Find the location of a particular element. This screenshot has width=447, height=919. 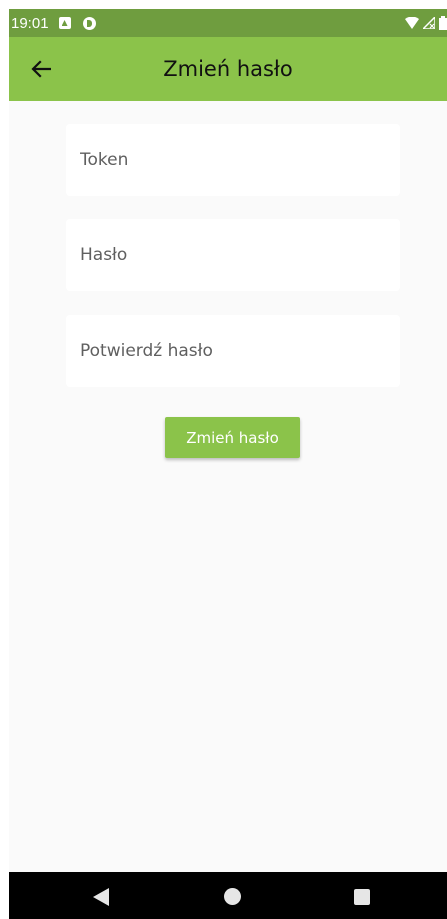

token-field-container is located at coordinates (233, 160).